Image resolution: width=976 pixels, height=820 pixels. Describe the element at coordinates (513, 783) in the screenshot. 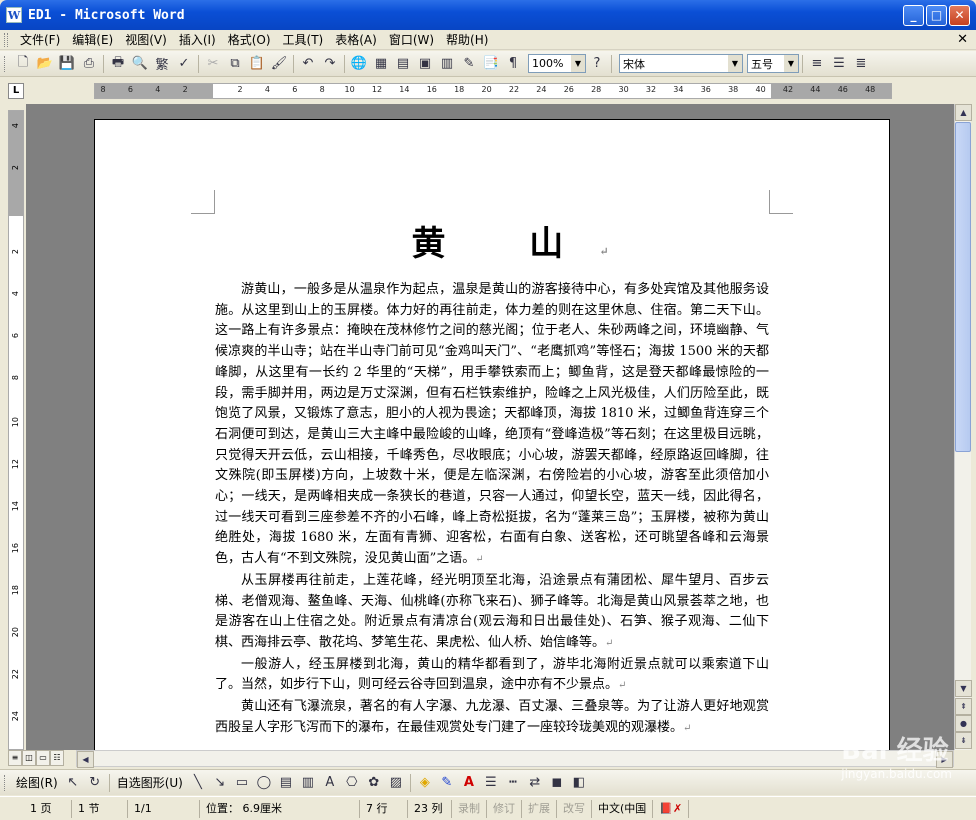

I see `dash-style-icon: ┅` at that location.